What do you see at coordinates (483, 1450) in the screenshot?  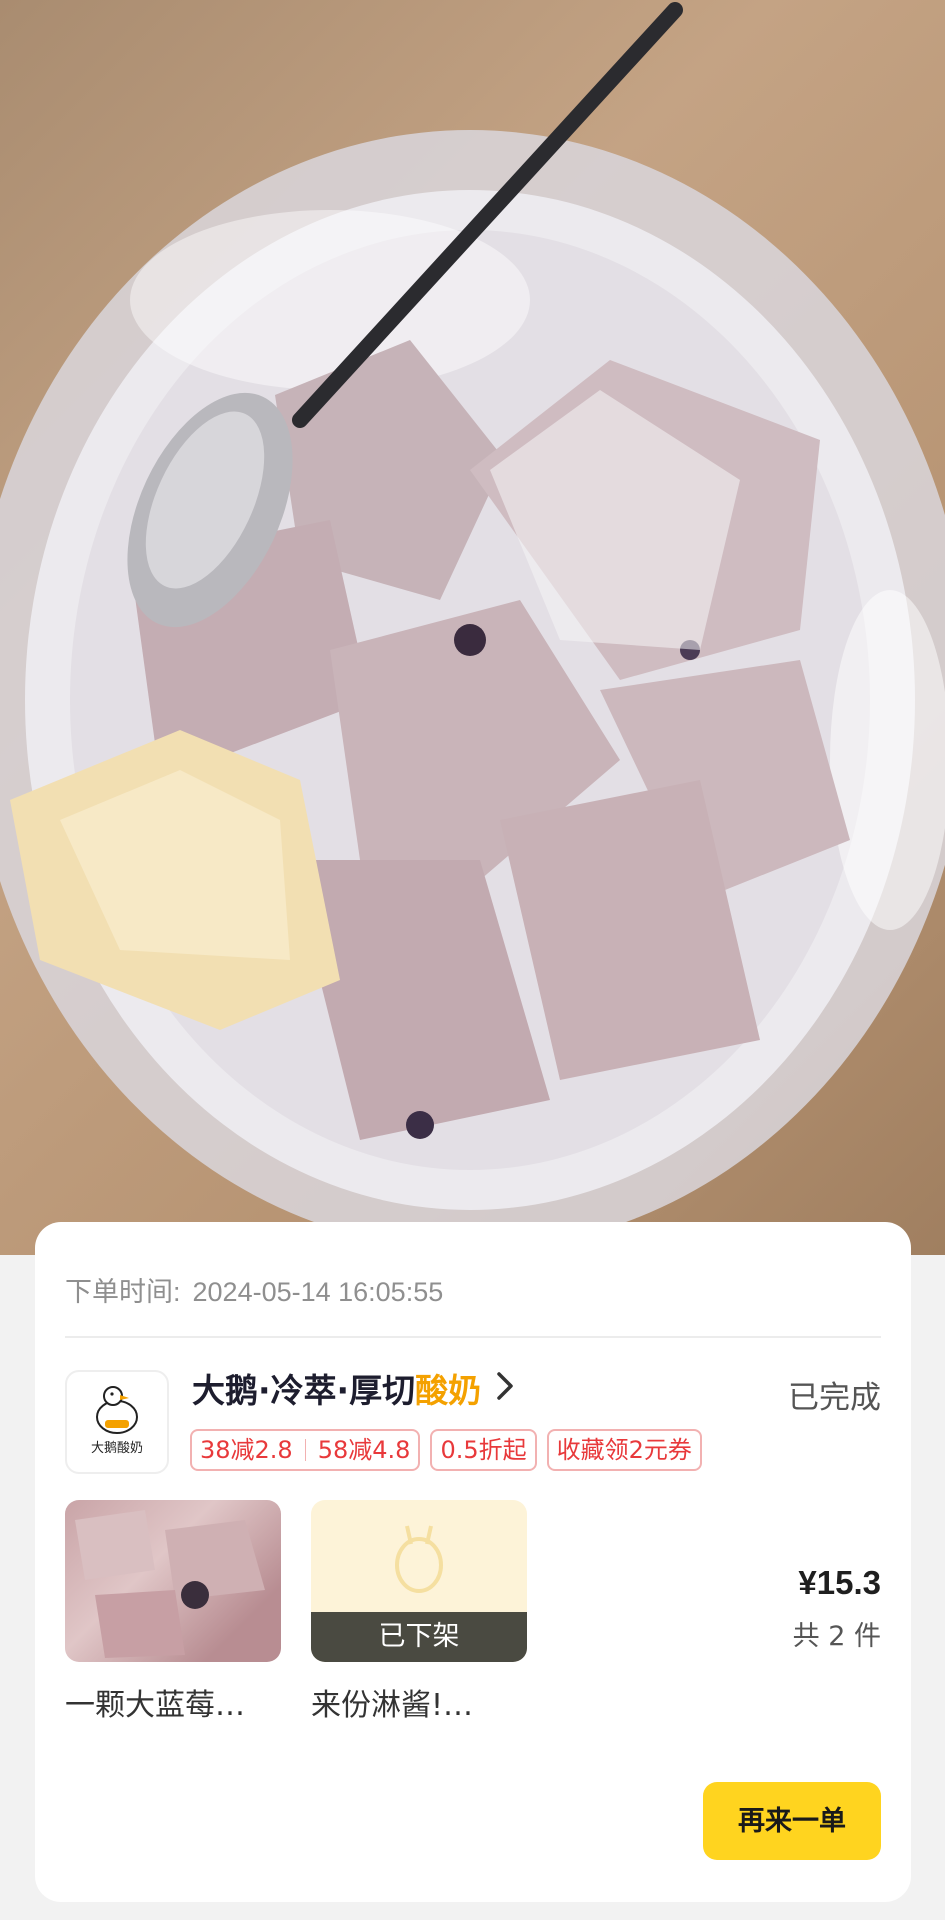 I see `promo-tag-sale: 0.5折起` at bounding box center [483, 1450].